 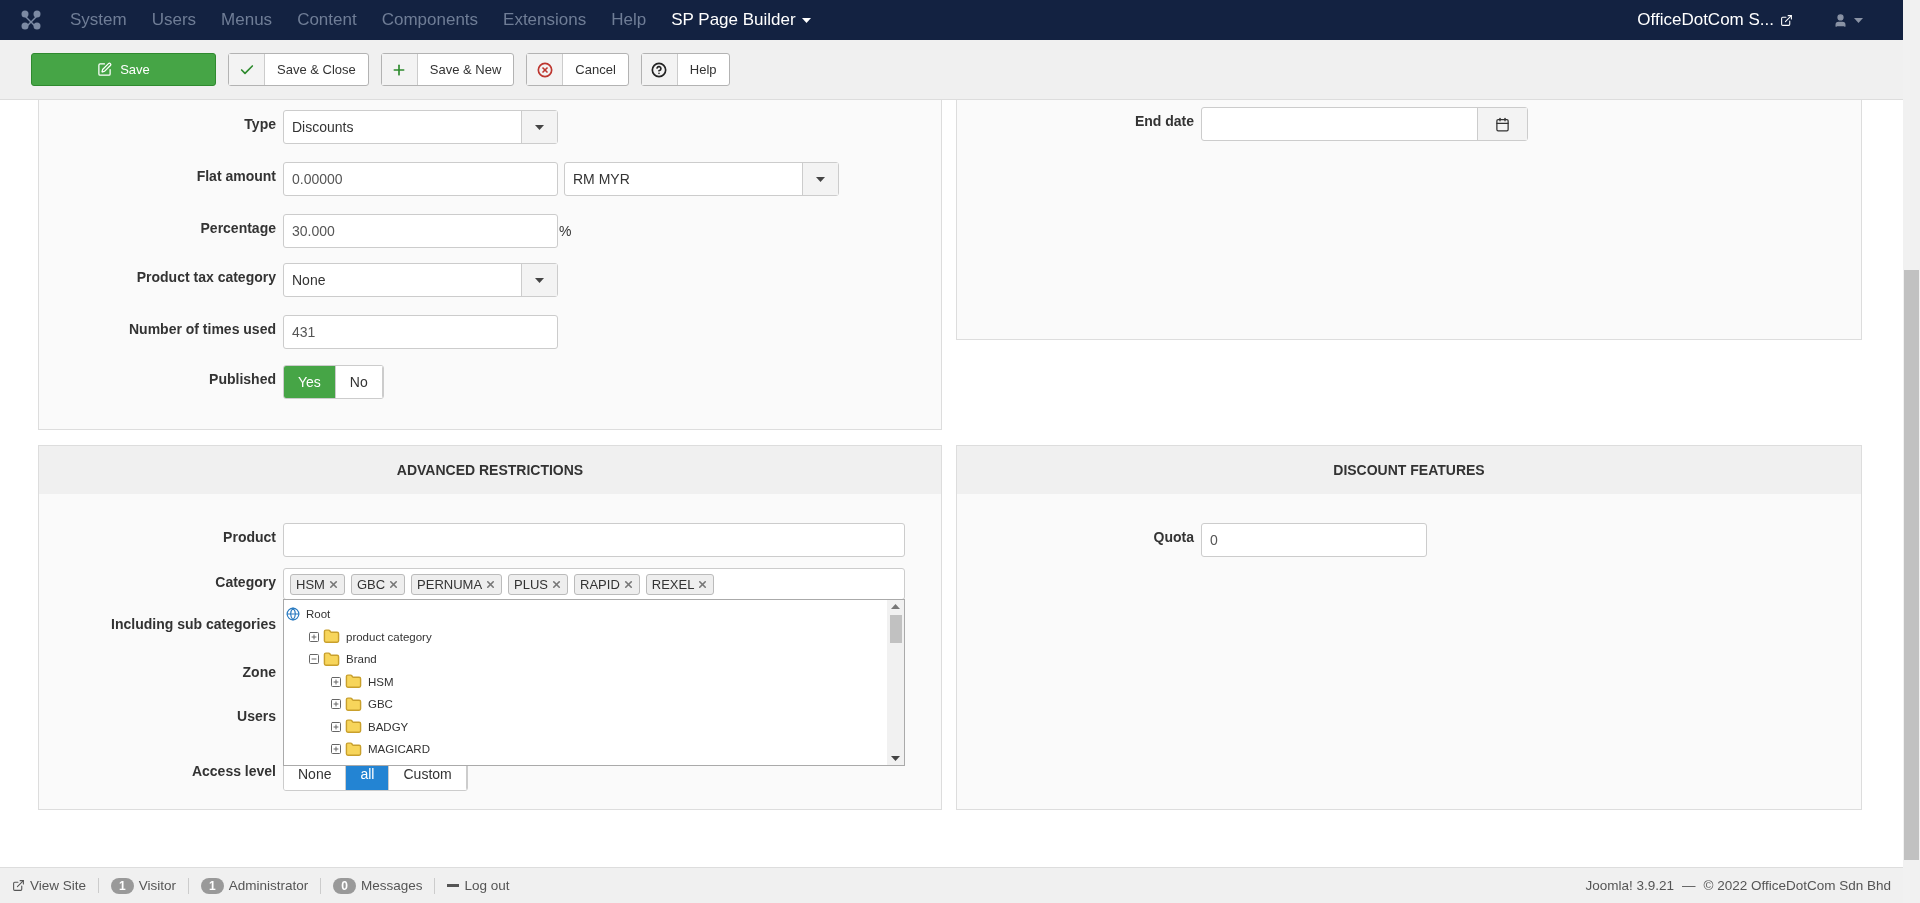 I want to click on panel-title: ADVANCED RESTRICTIONS, so click(x=490, y=470).